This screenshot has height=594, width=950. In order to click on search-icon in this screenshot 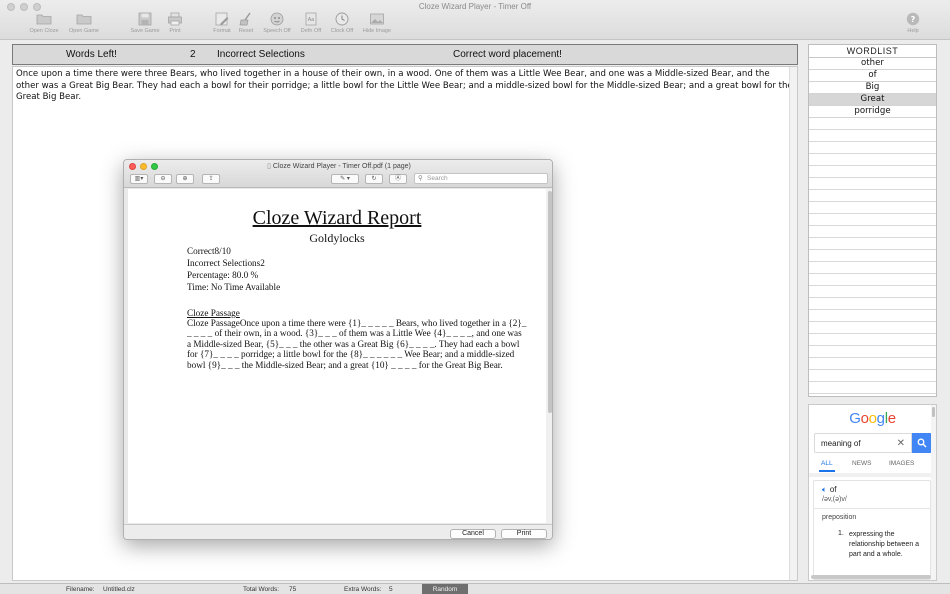, I will do `click(922, 443)`.